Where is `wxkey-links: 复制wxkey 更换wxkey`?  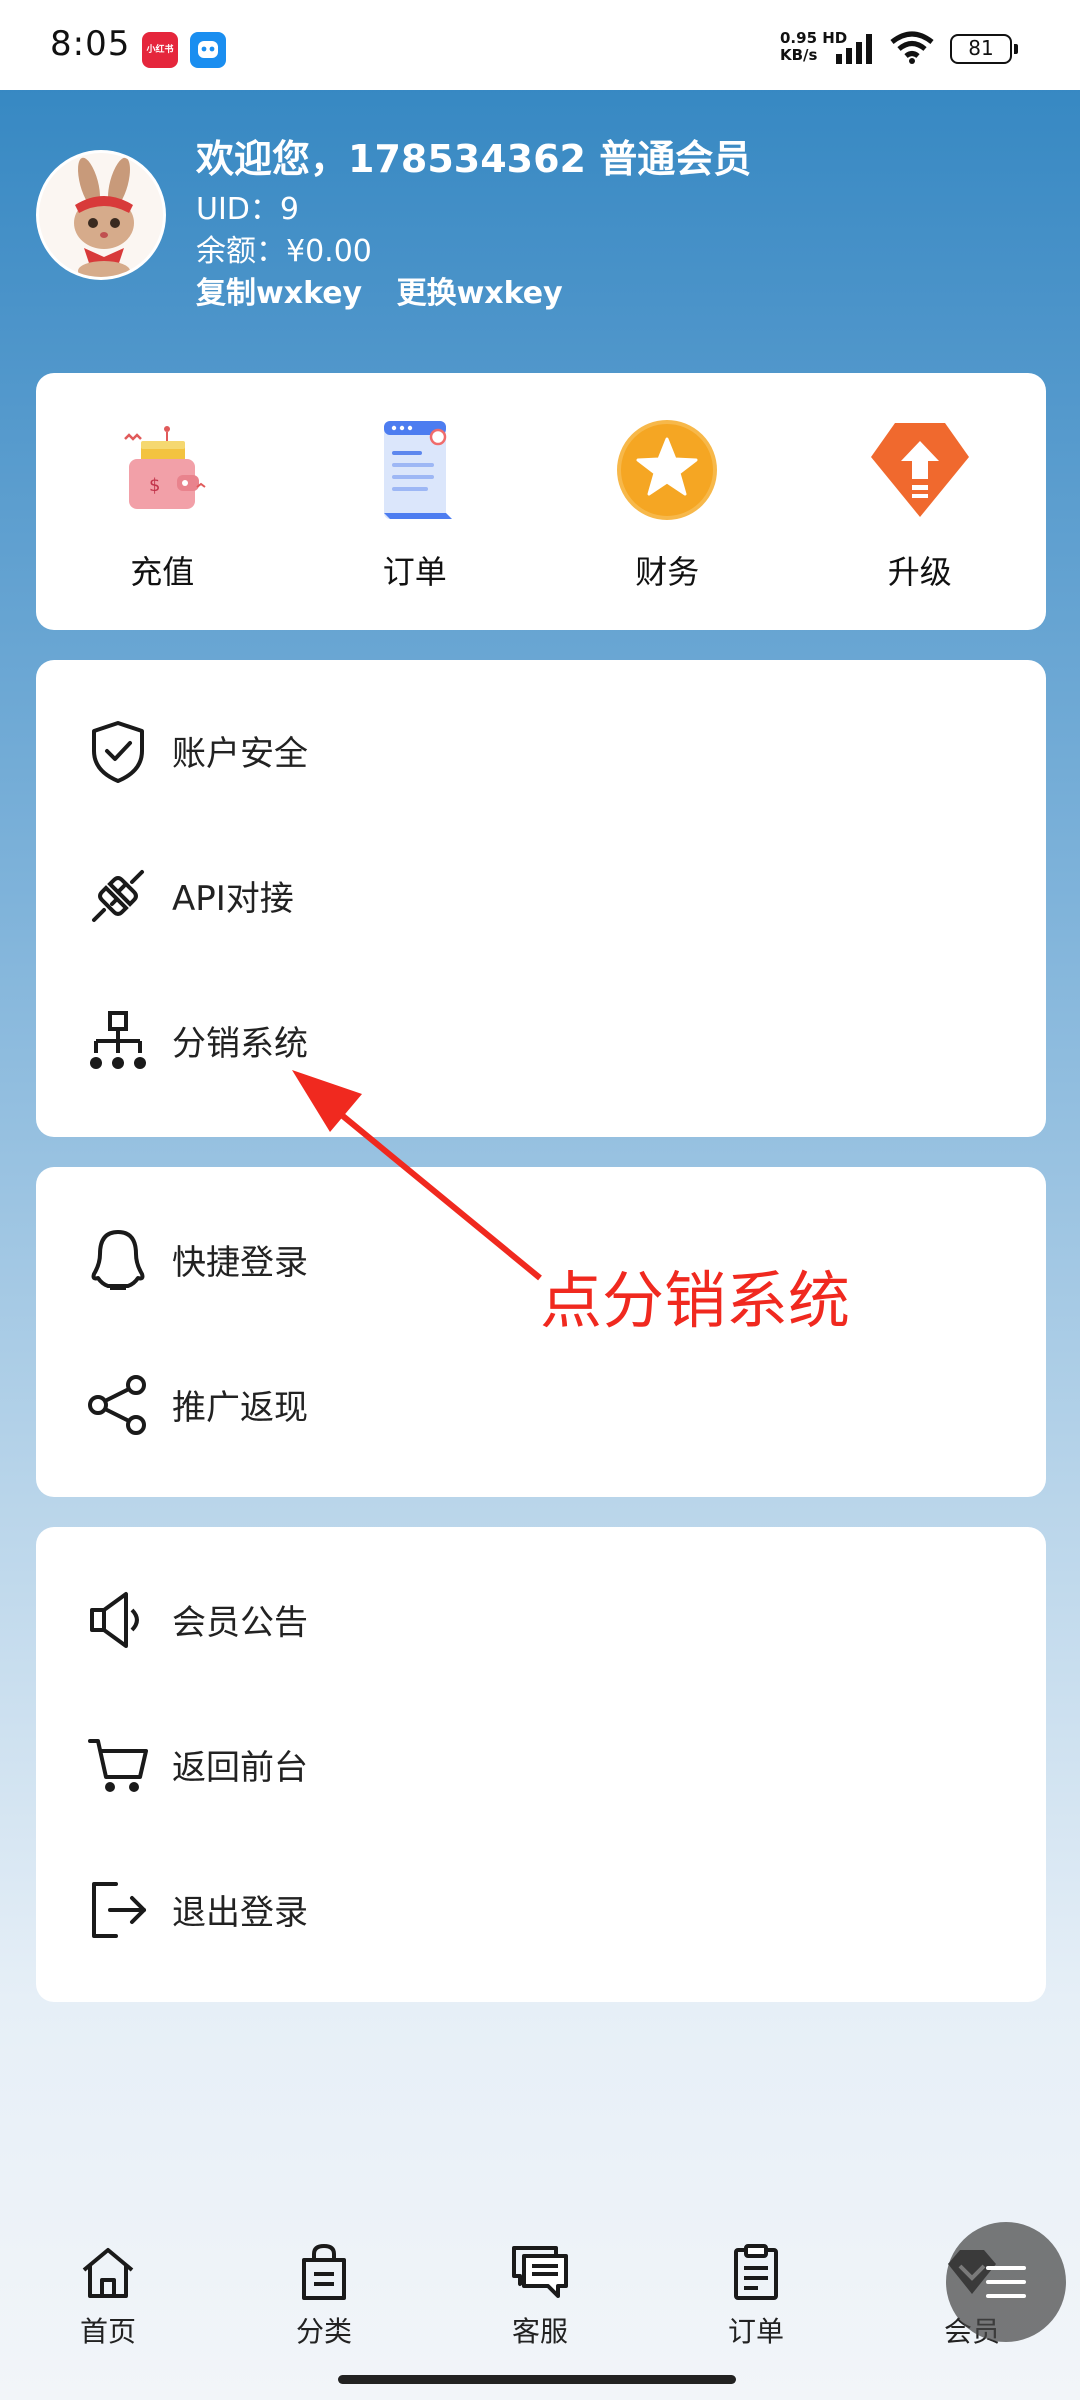
wxkey-links: 复制wxkey 更换wxkey is located at coordinates (391, 290).